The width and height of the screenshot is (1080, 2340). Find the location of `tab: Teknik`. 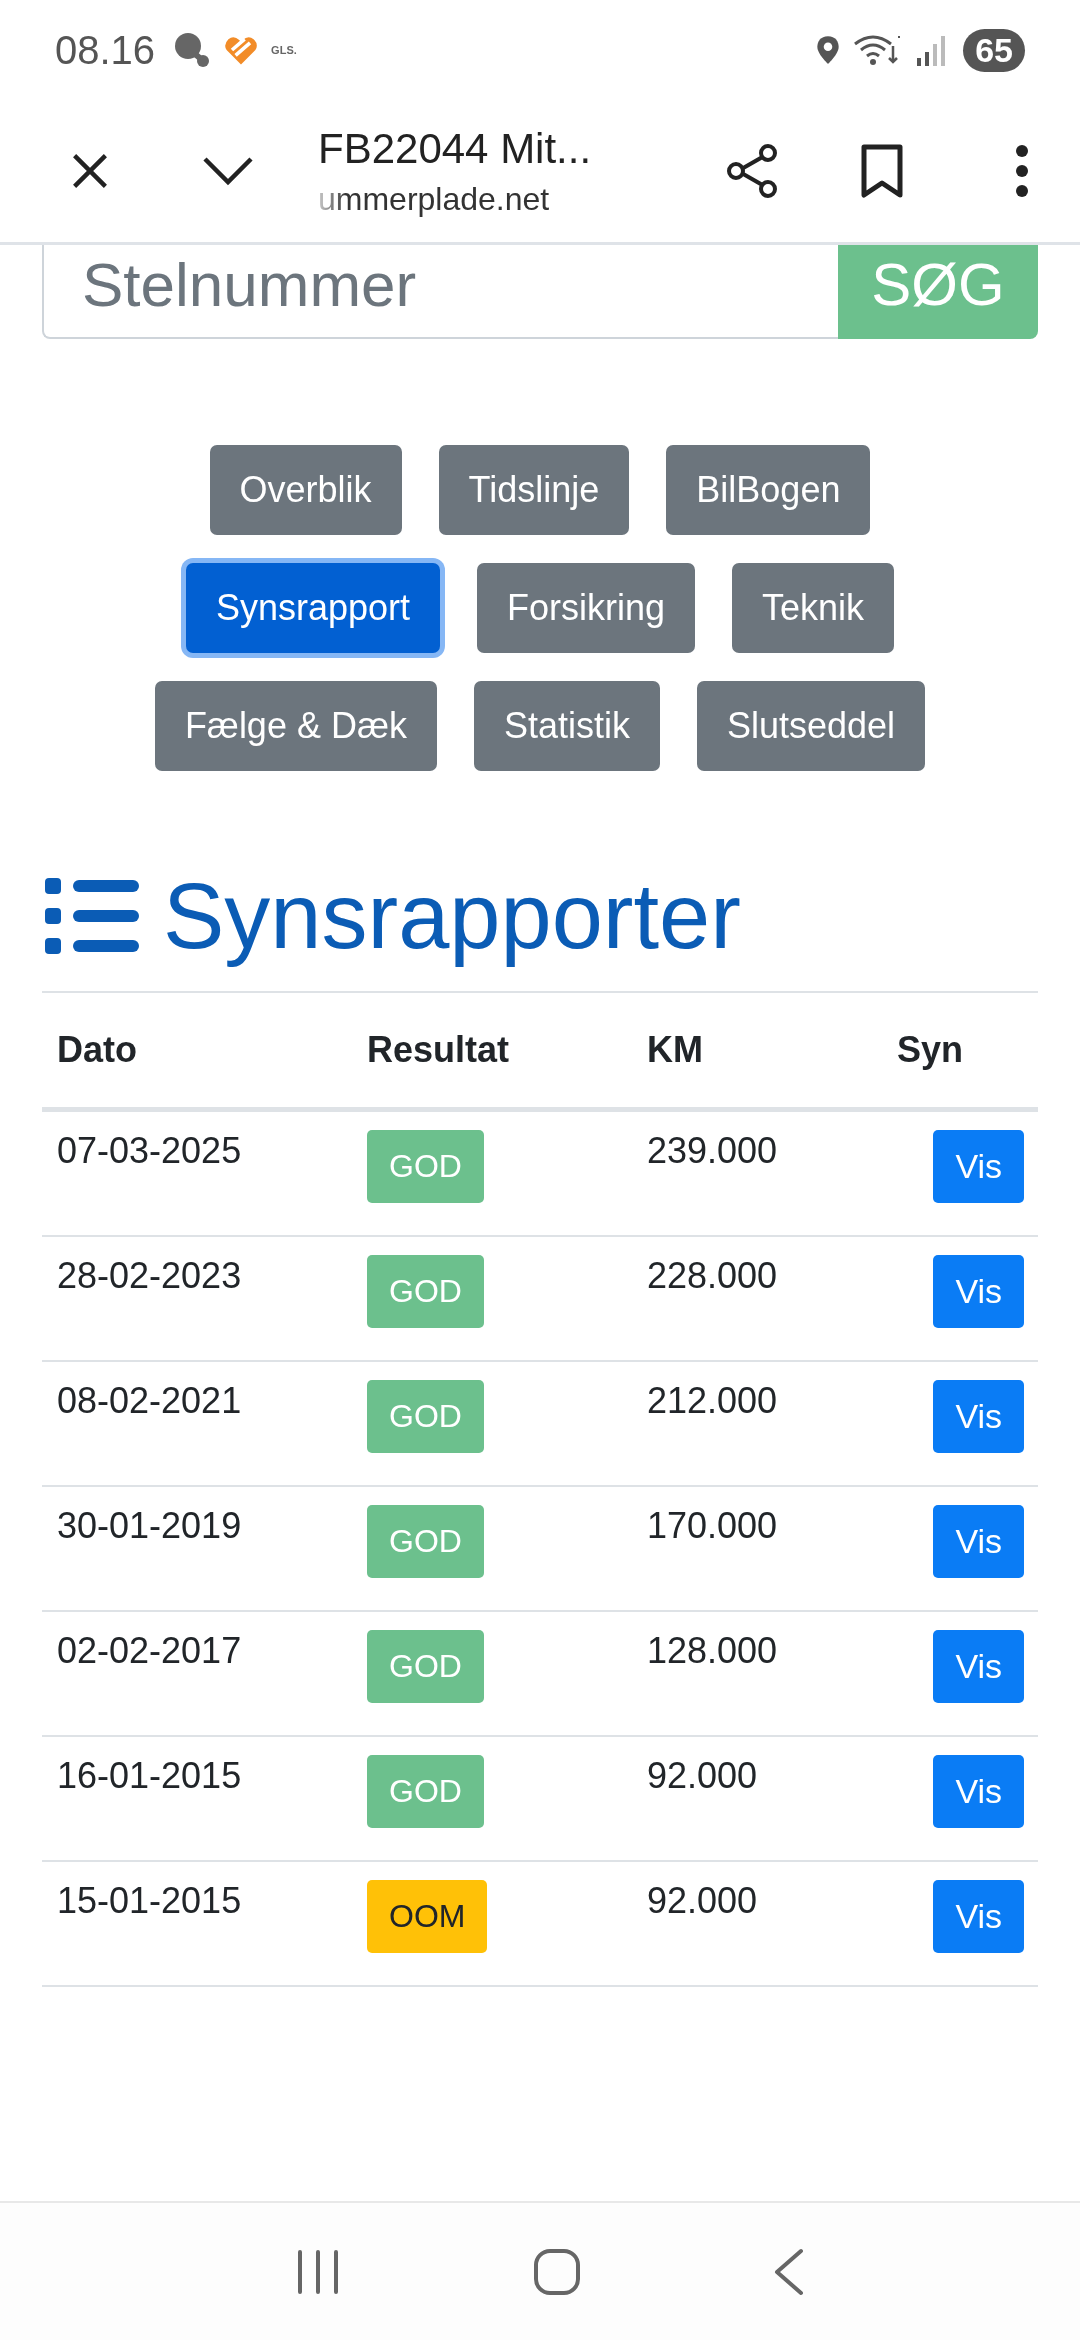

tab: Teknik is located at coordinates (813, 608).